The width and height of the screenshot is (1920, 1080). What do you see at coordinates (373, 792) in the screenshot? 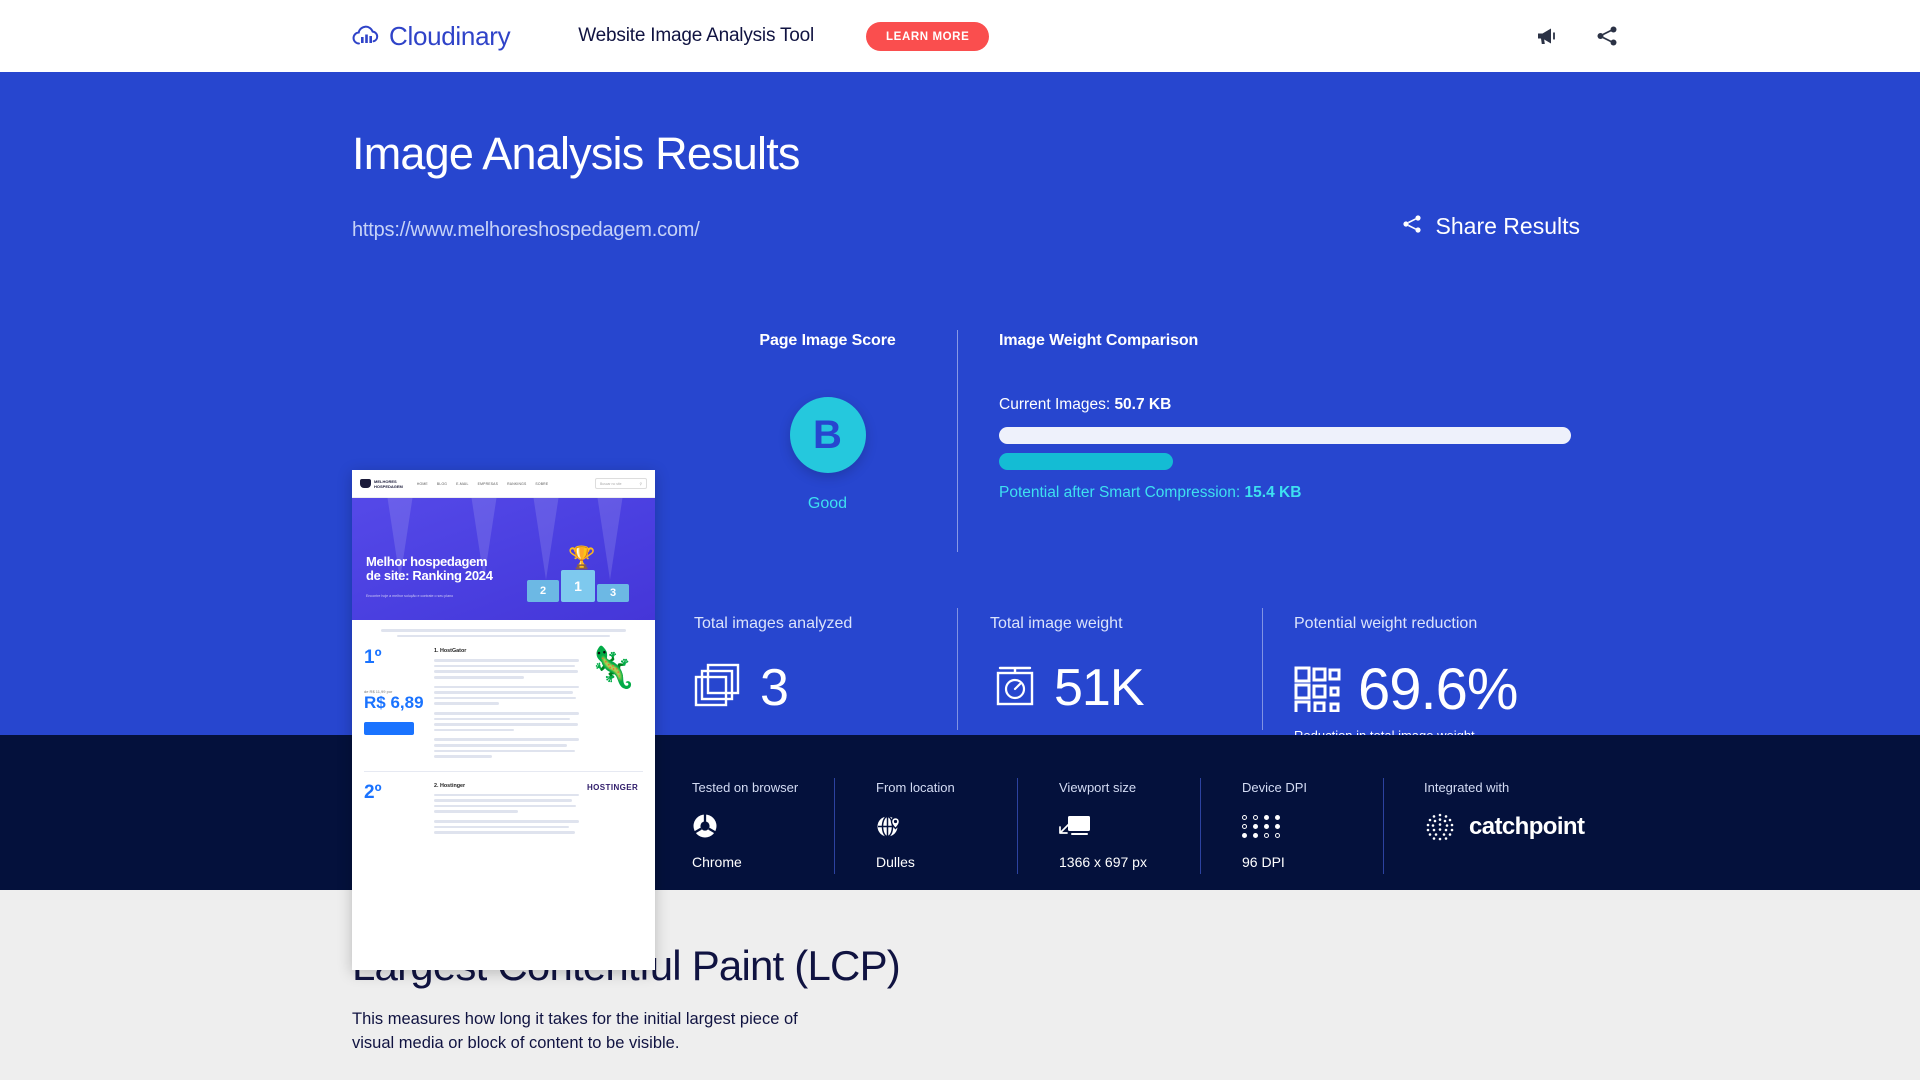
I see `thumb-rank-number: 2º` at bounding box center [373, 792].